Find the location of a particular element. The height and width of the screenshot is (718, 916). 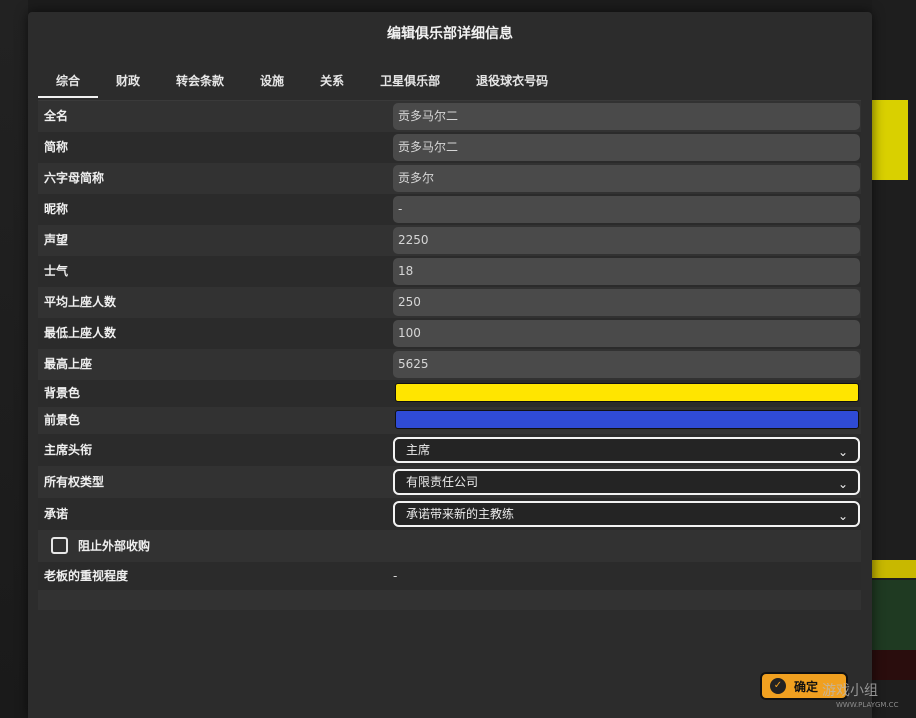

label-six-letter: 六字母简称 is located at coordinates (74, 178).